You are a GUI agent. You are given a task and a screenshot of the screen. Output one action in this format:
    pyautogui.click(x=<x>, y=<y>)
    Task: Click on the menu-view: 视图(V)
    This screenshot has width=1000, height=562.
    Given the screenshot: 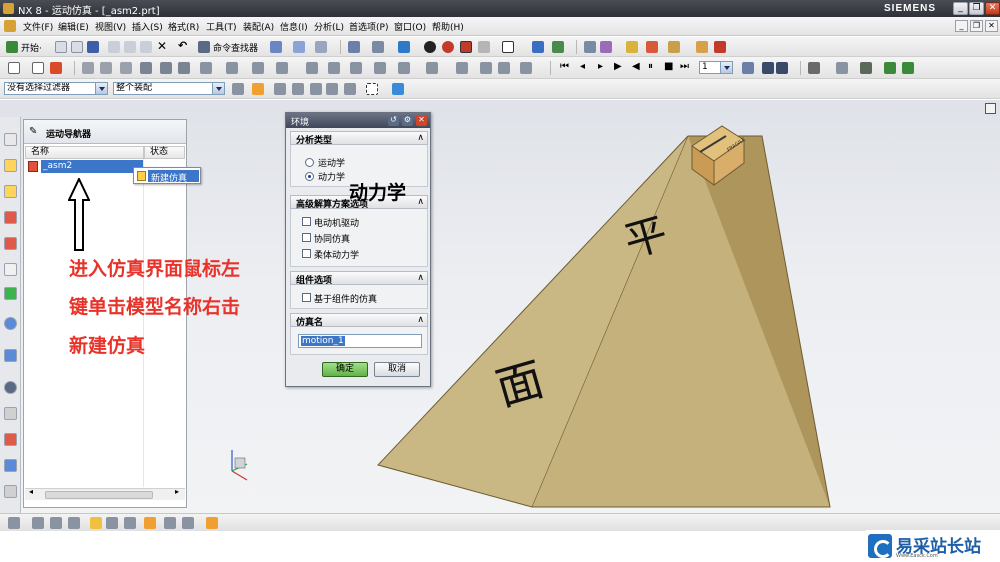 What is the action you would take?
    pyautogui.click(x=110, y=26)
    